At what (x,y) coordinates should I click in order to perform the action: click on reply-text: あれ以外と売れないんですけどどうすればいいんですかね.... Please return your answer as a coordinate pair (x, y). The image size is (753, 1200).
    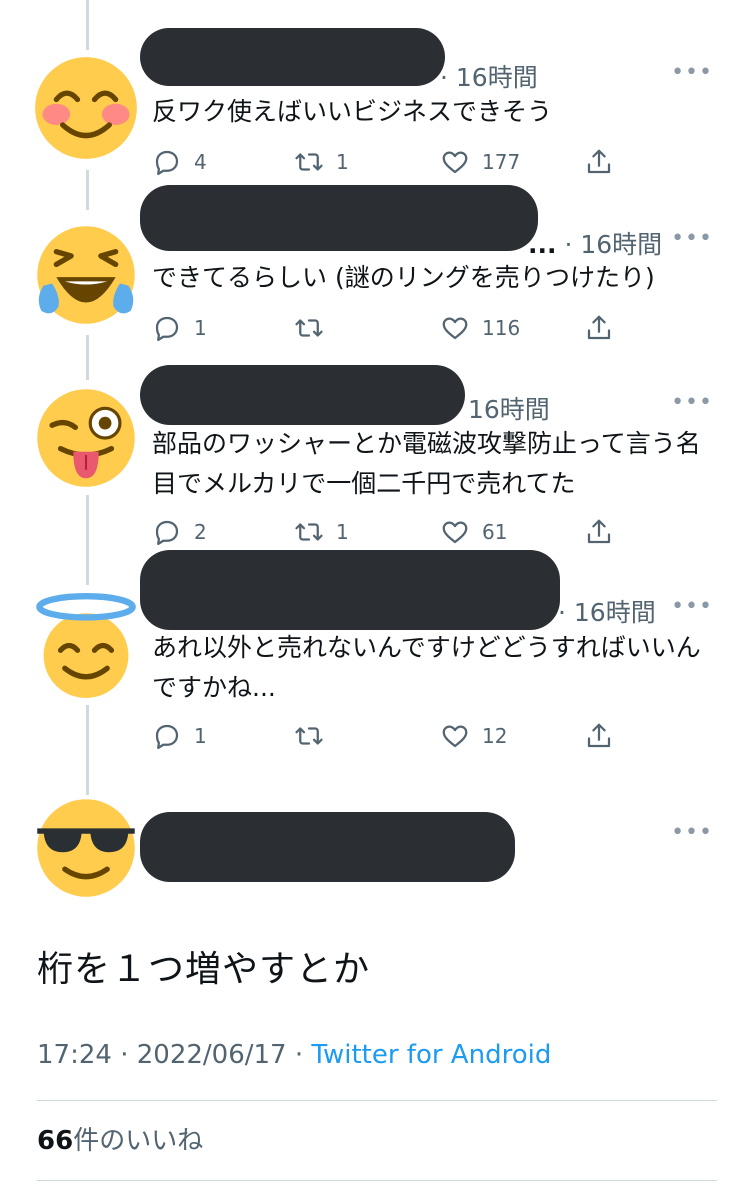
    Looking at the image, I should click on (426, 667).